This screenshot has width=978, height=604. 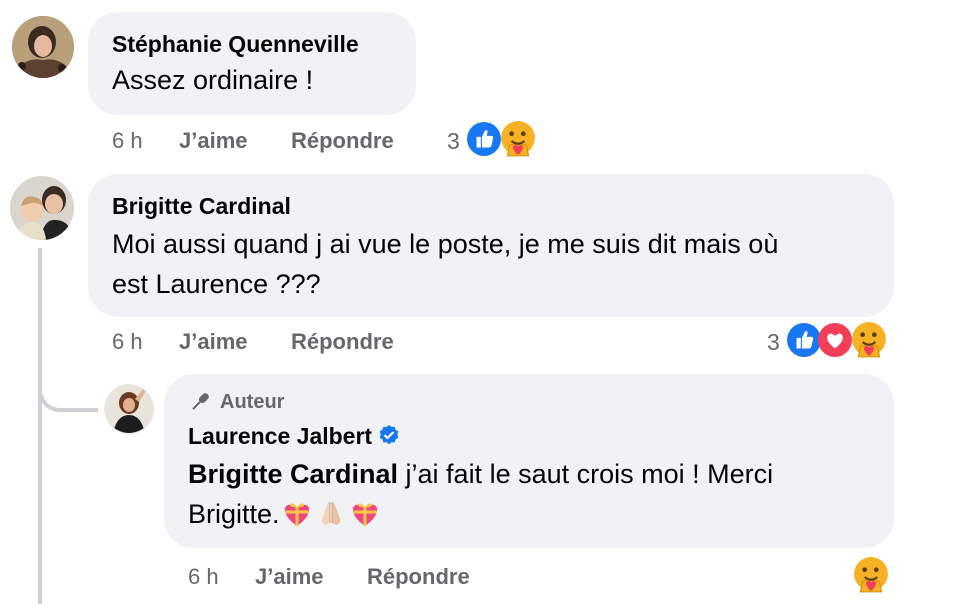 What do you see at coordinates (216, 284) in the screenshot?
I see `comment-text-line-2: est Laurence ???` at bounding box center [216, 284].